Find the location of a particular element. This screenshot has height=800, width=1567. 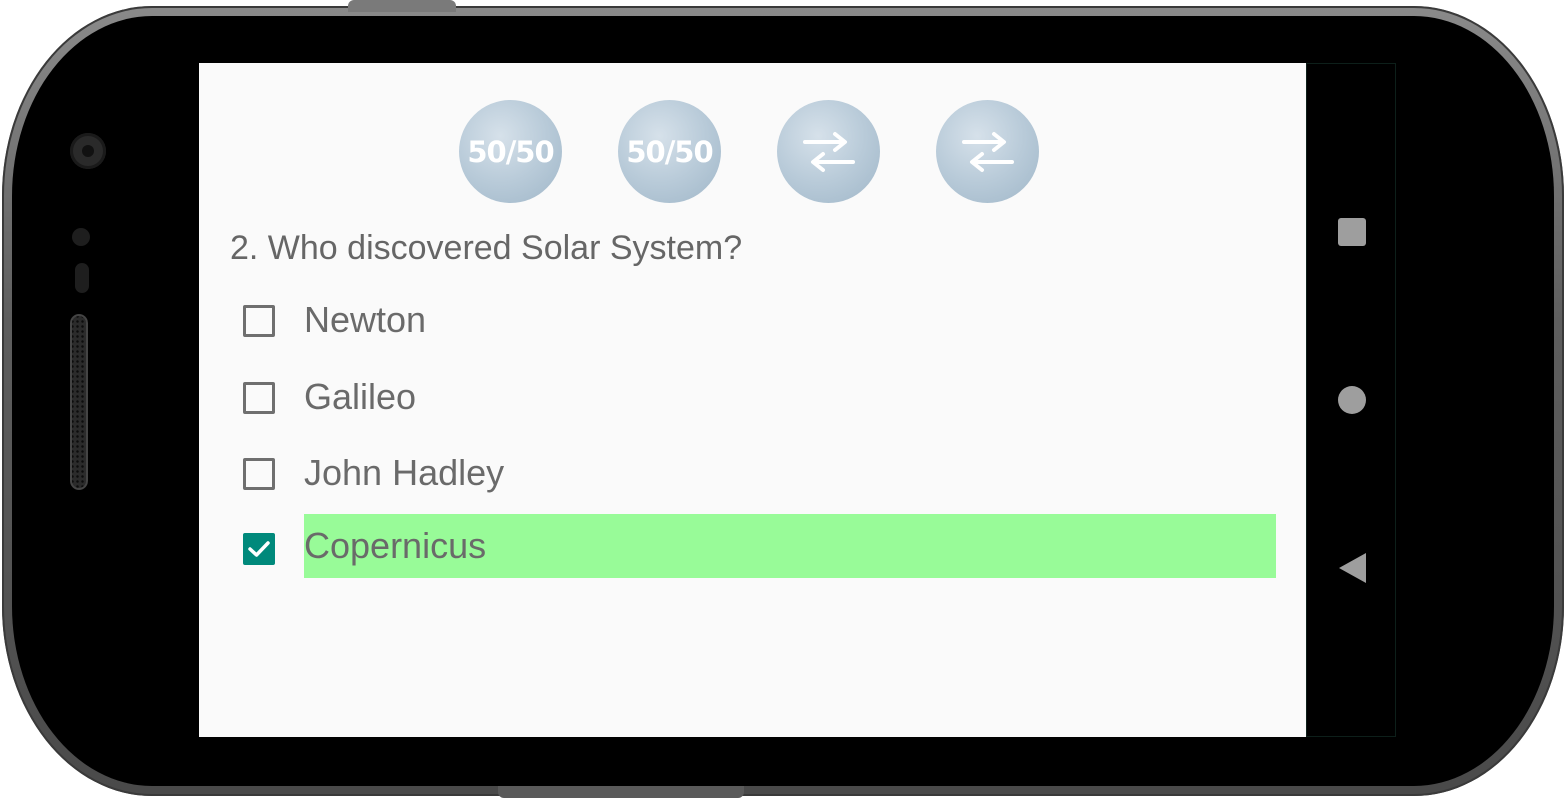

answer-option: John Hadley is located at coordinates (752, 473).